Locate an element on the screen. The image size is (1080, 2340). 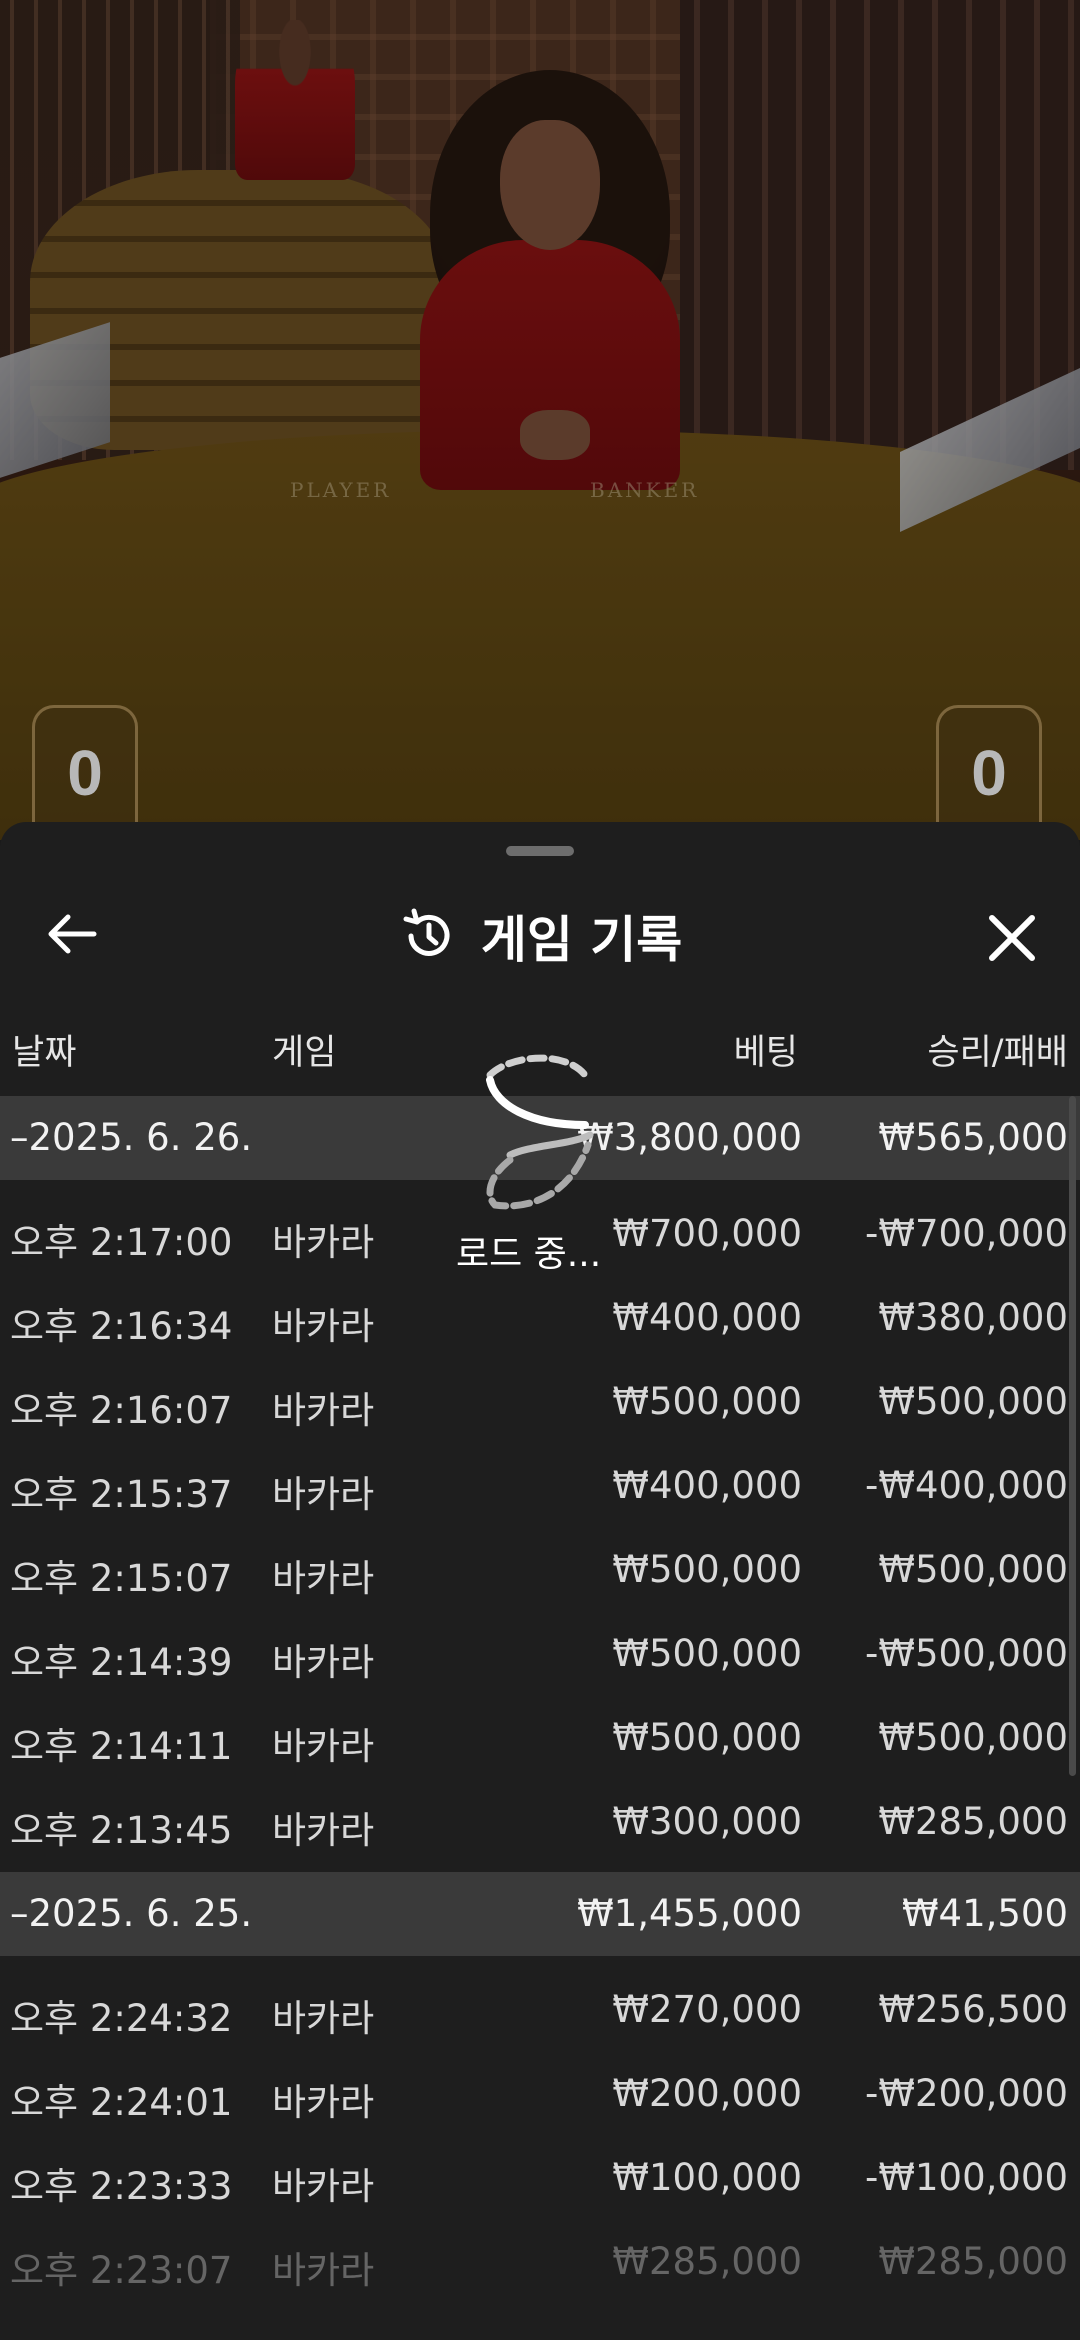
group-win-total: ₩41,500 is located at coordinates (984, 1913).